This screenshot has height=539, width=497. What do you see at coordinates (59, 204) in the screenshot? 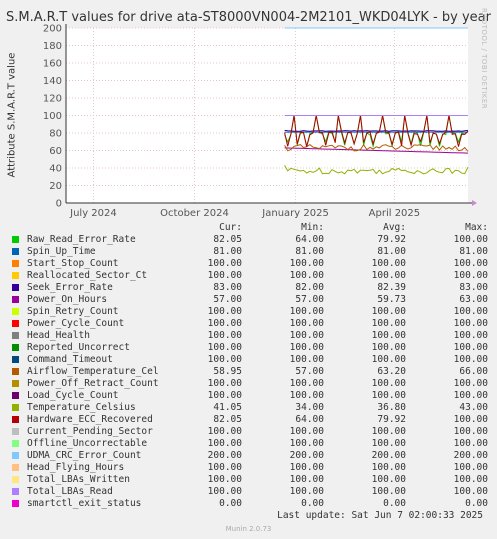
I see `y-tick-label: 0` at bounding box center [59, 204].